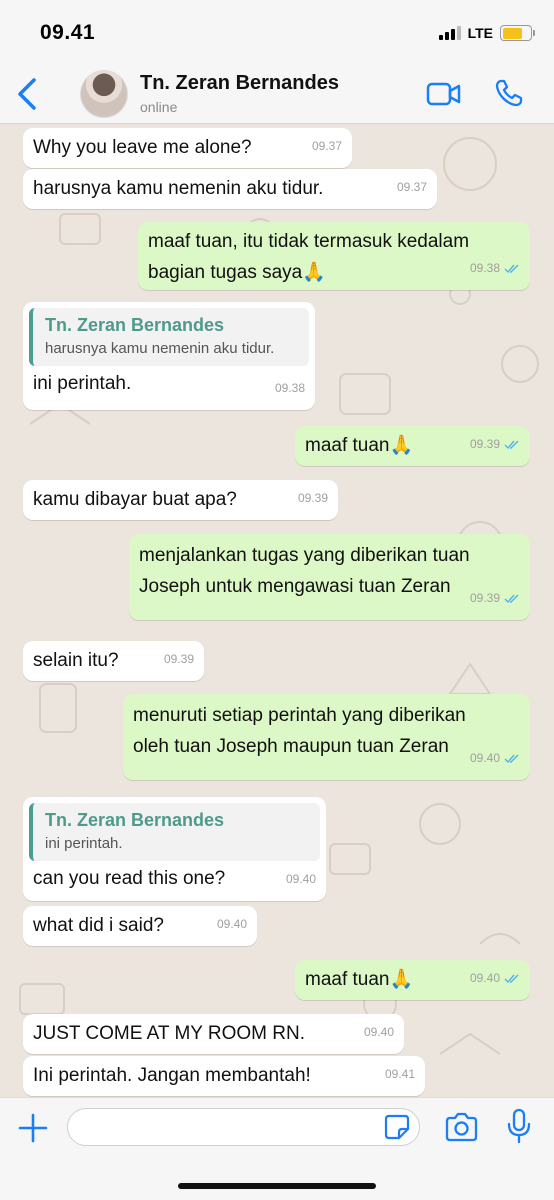 Image resolution: width=554 pixels, height=1200 pixels. I want to click on message-text: what did i said?, so click(98, 925).